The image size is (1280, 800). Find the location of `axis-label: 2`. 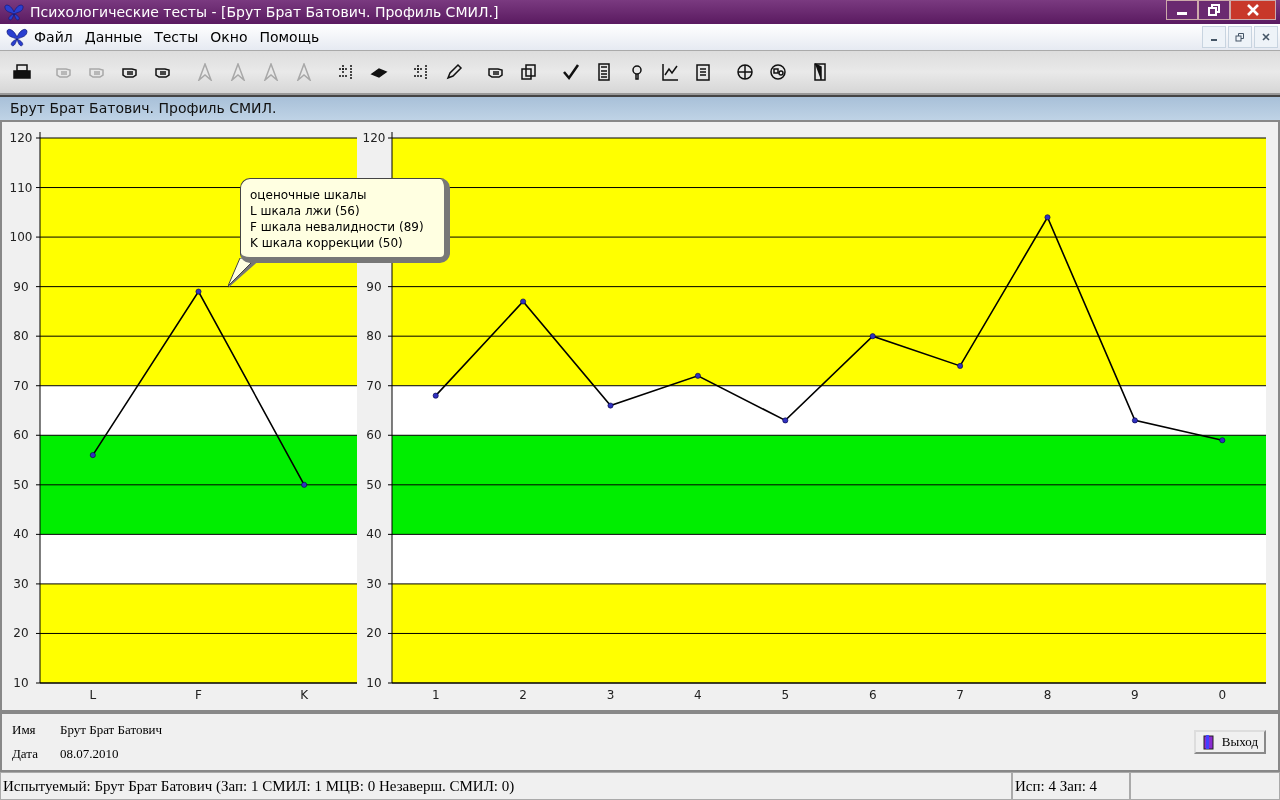

axis-label: 2 is located at coordinates (523, 695).